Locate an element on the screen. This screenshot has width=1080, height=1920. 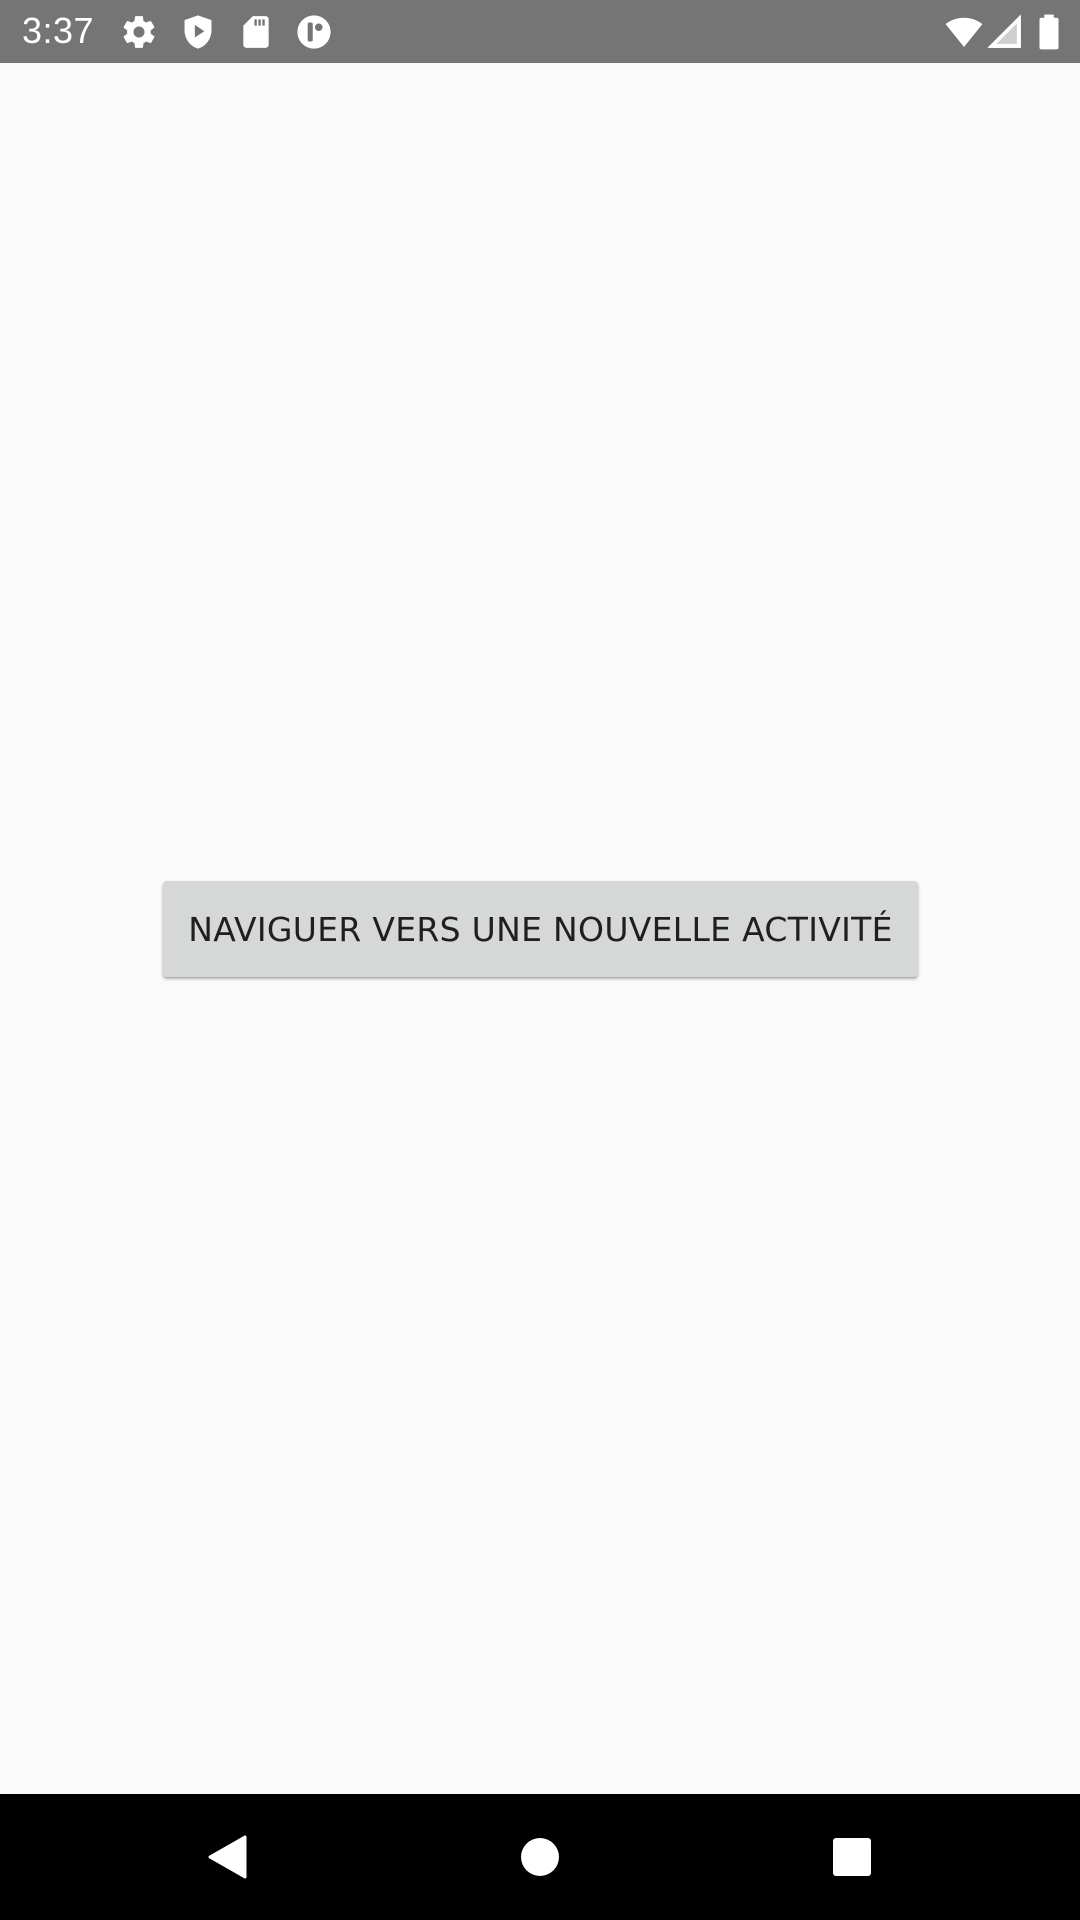
gear-icon is located at coordinates (139, 32).